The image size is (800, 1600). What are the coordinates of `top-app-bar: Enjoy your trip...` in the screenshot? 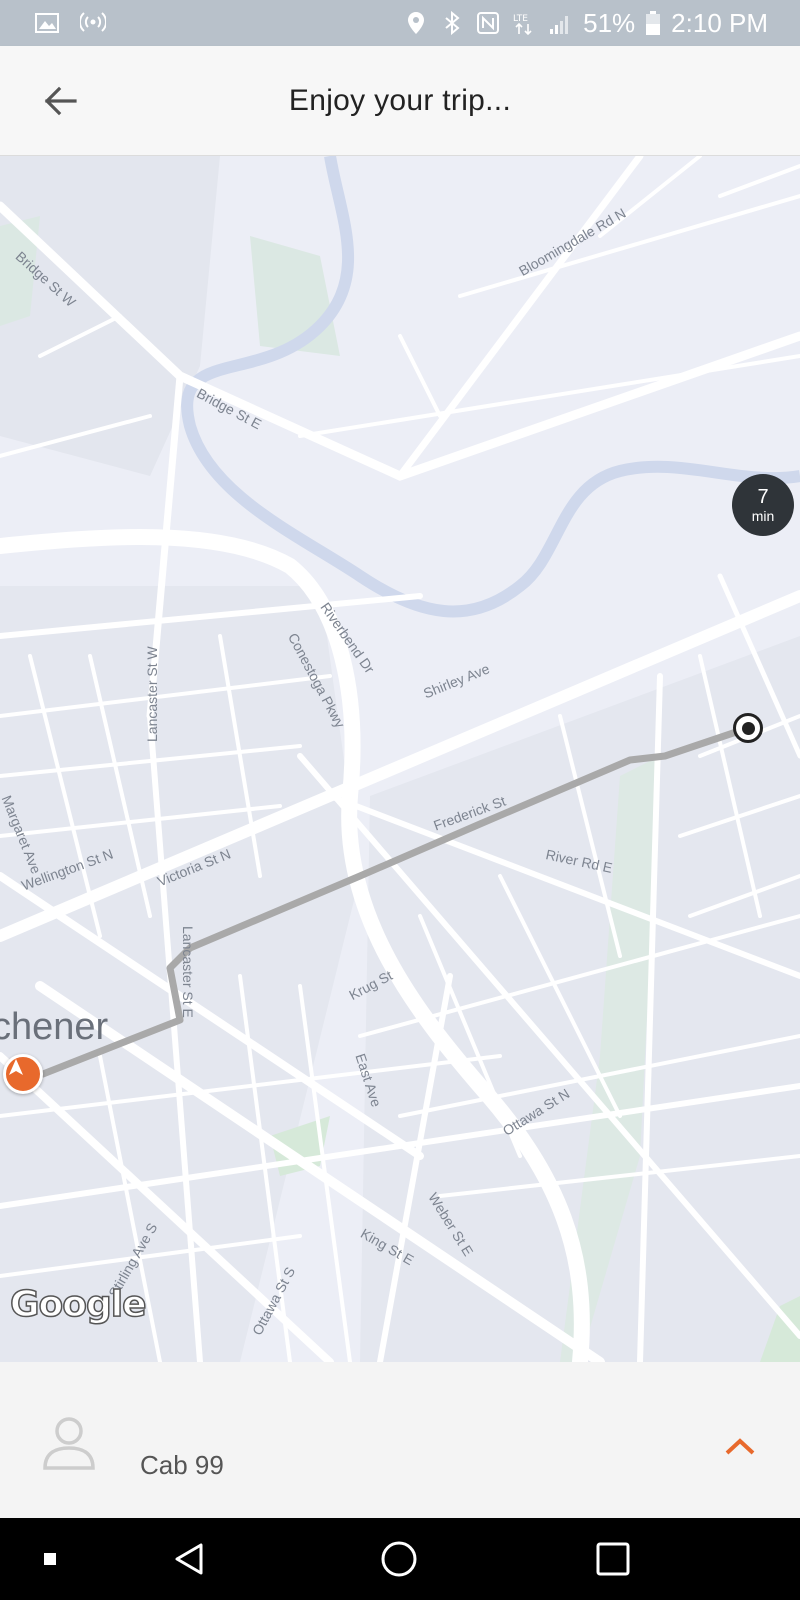 It's located at (400, 101).